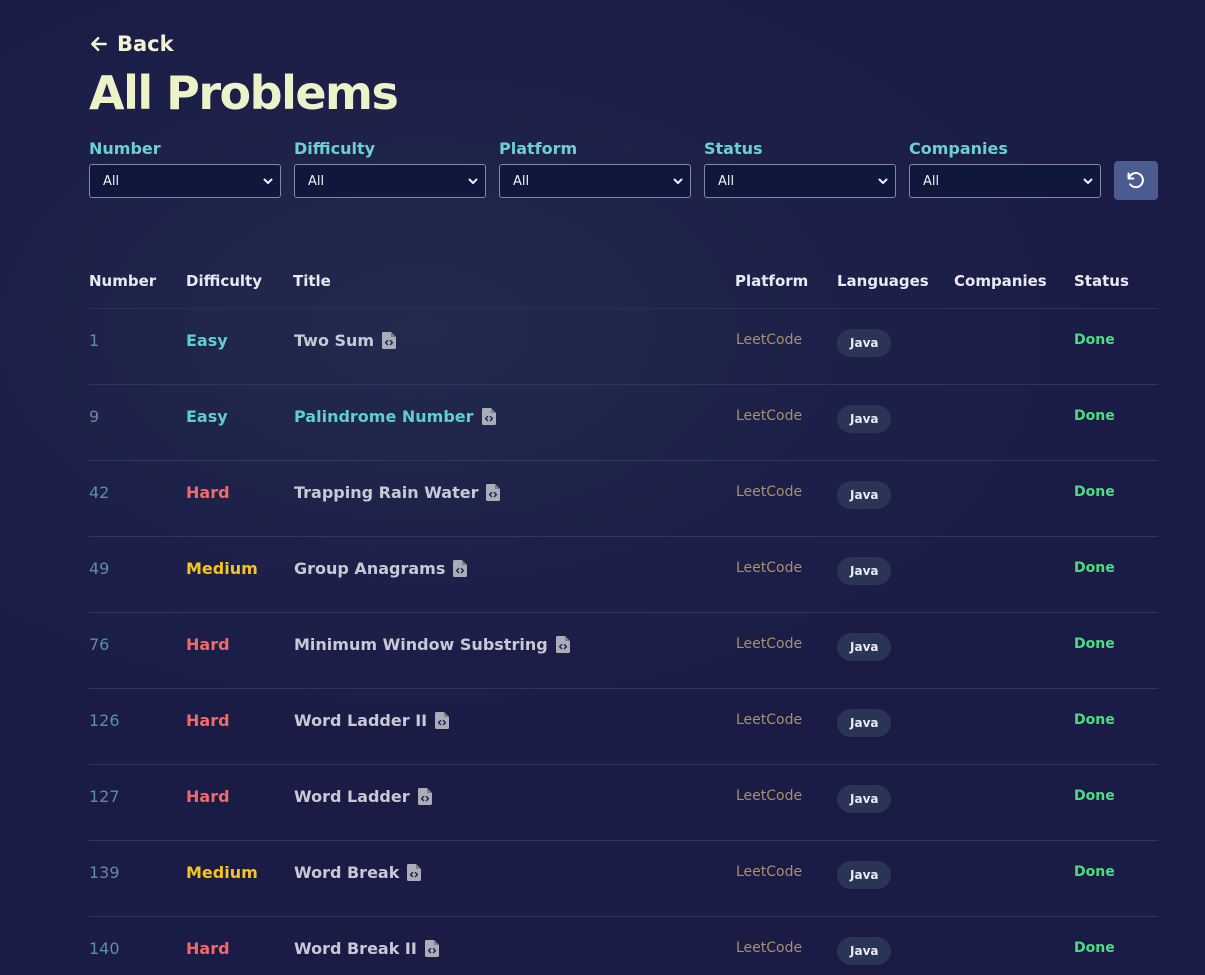 This screenshot has height=975, width=1205. I want to click on problem-number: 140, so click(104, 948).